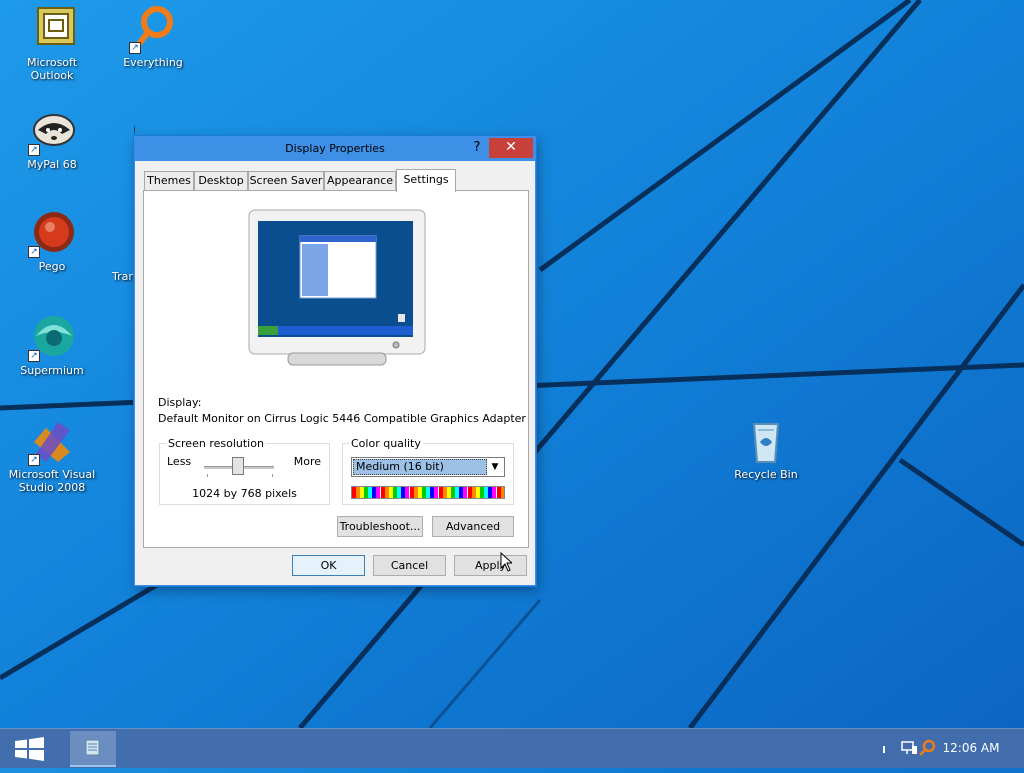 This screenshot has width=1024, height=773. Describe the element at coordinates (490, 565) in the screenshot. I see `apply-button: Apply` at that location.